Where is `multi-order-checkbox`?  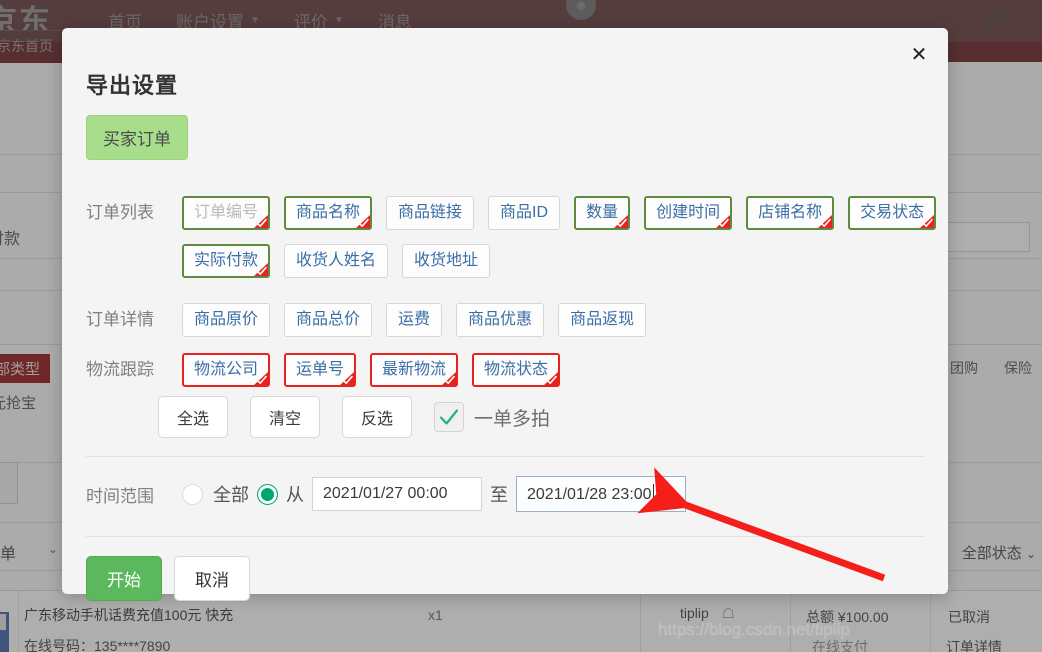
multi-order-checkbox is located at coordinates (449, 417).